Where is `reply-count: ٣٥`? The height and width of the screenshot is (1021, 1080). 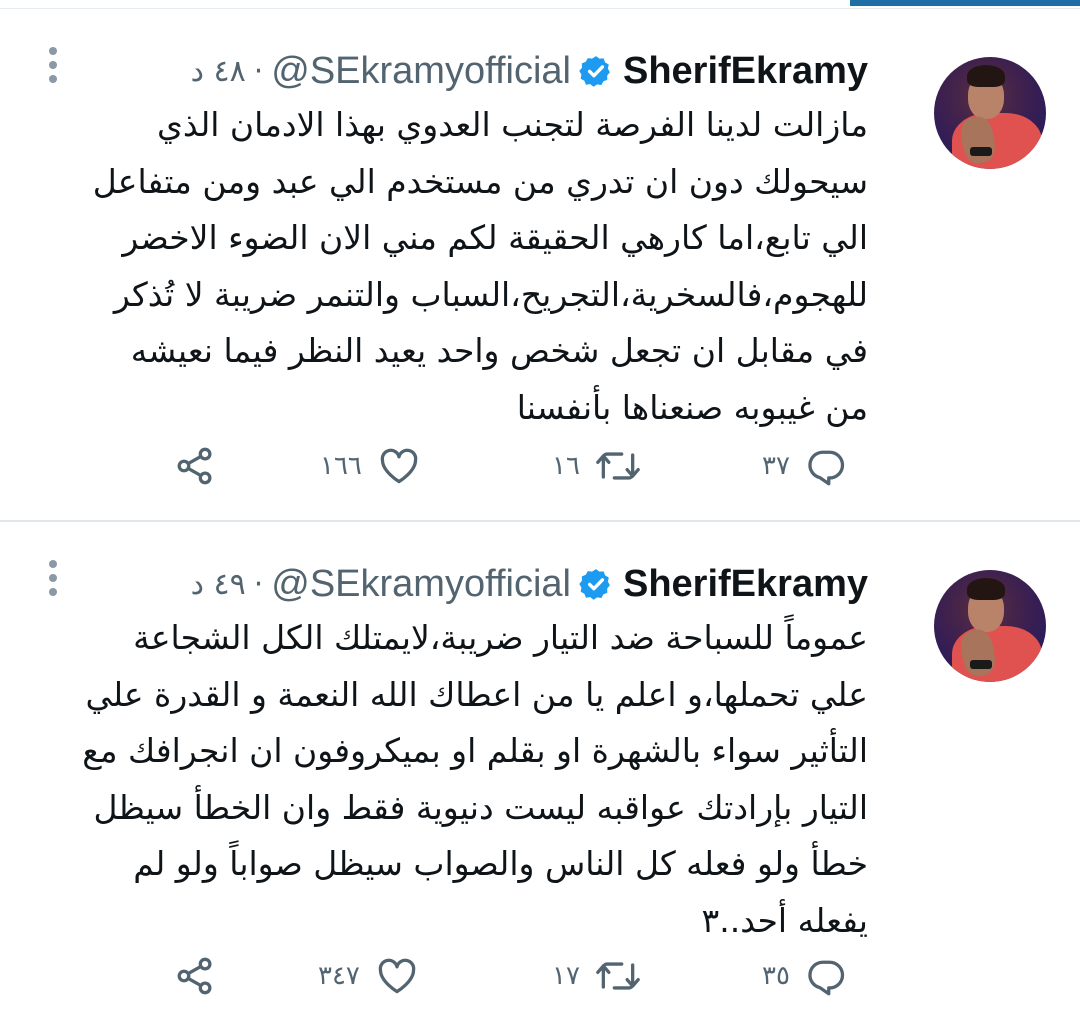
reply-count: ٣٥ is located at coordinates (776, 976).